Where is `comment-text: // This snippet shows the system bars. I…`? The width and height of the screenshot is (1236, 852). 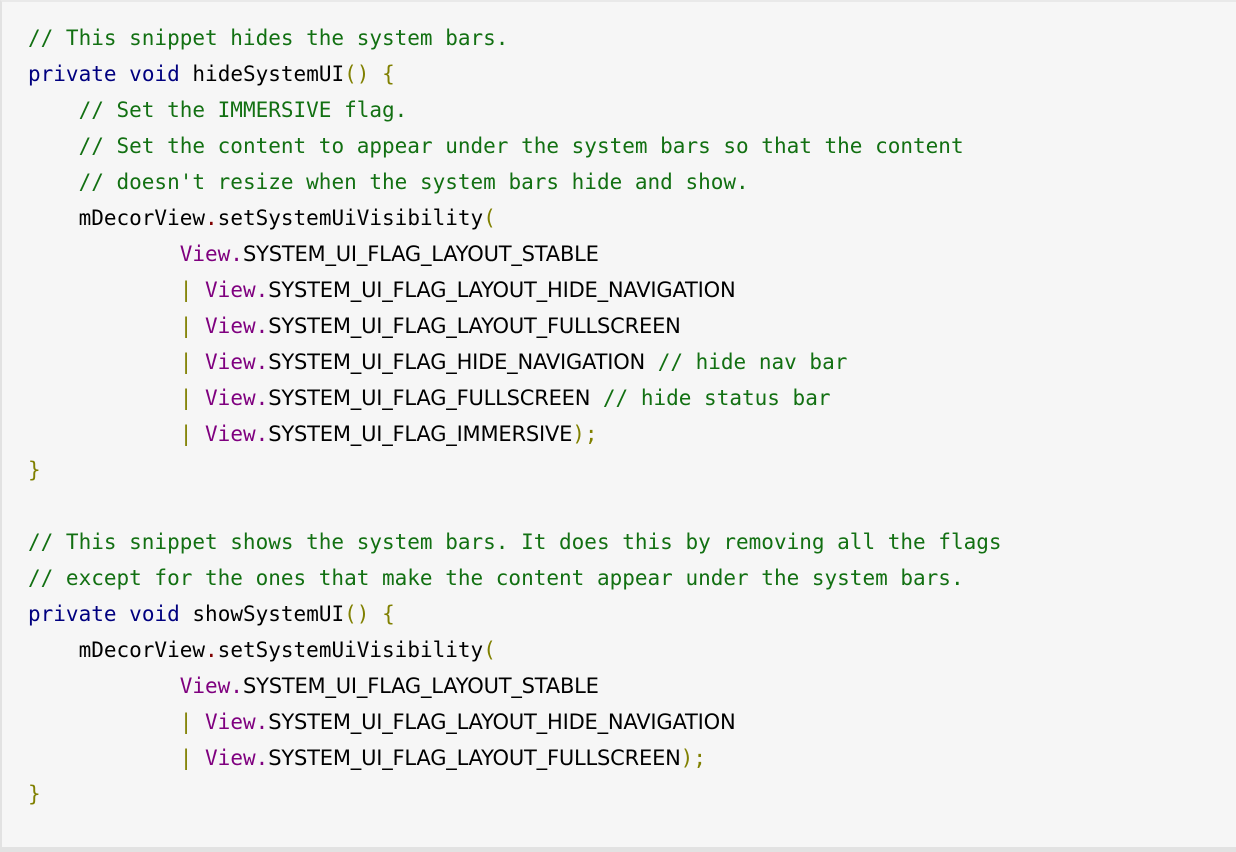 comment-text: // This snippet shows the system bars. I… is located at coordinates (515, 542).